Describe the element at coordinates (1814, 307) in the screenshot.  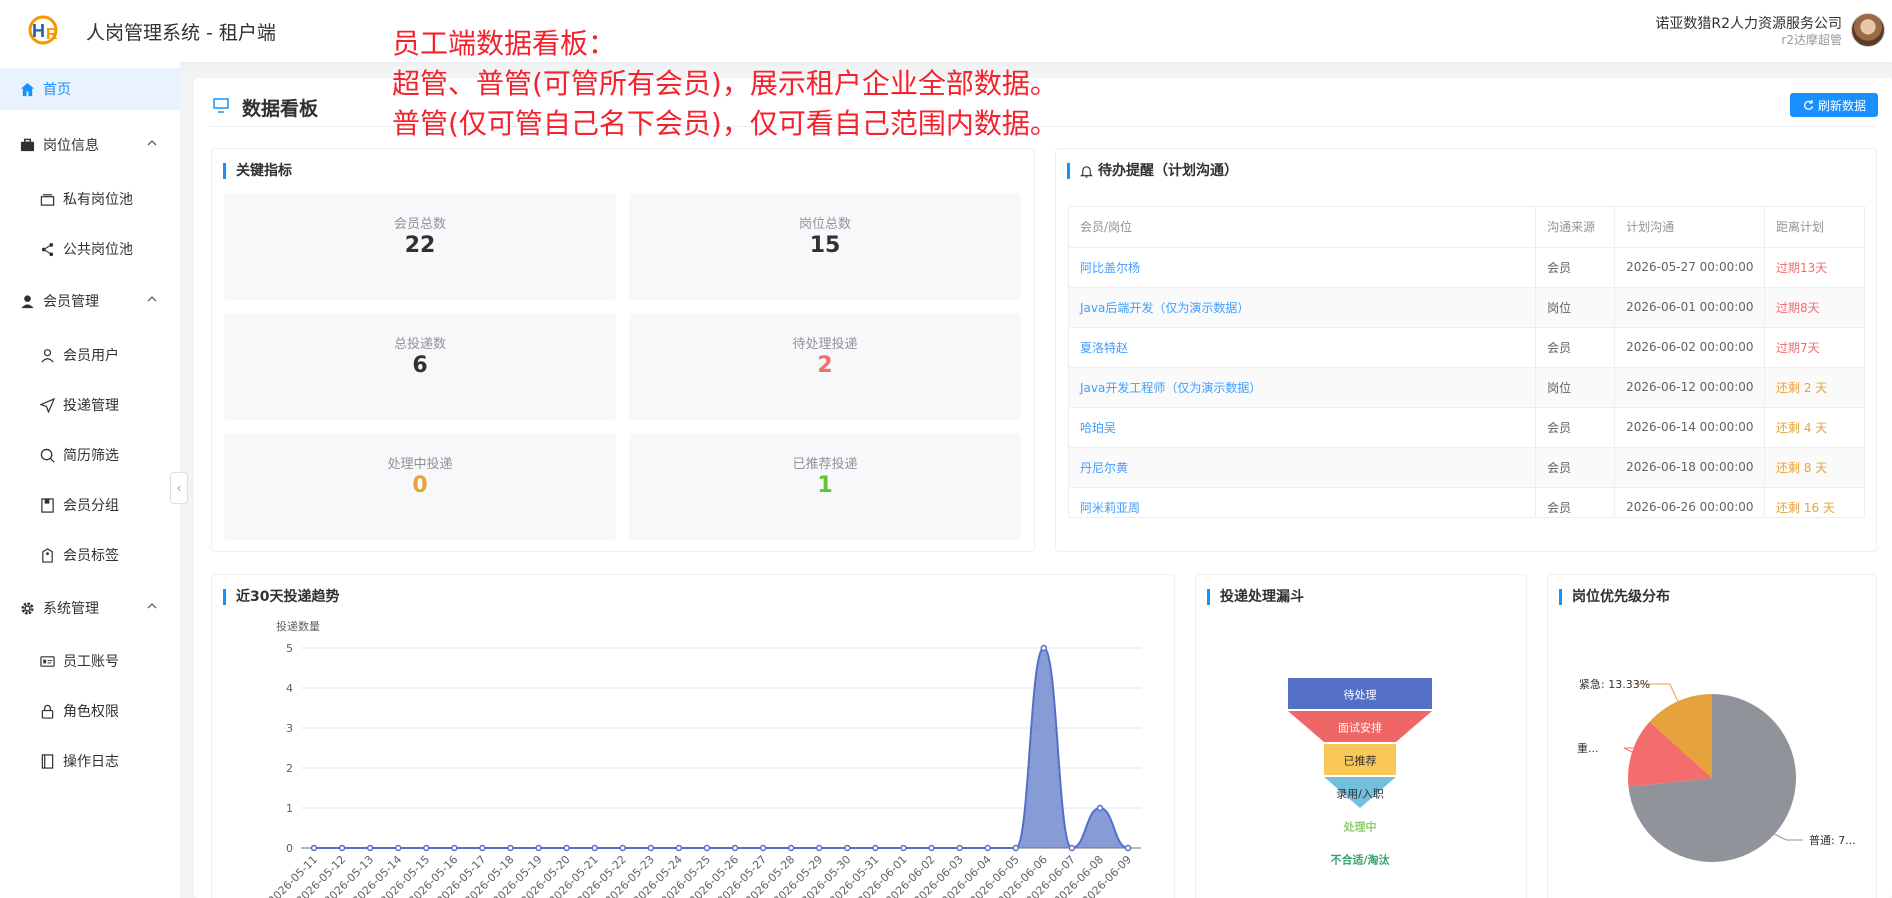
I see `status-cell: 过期8天` at that location.